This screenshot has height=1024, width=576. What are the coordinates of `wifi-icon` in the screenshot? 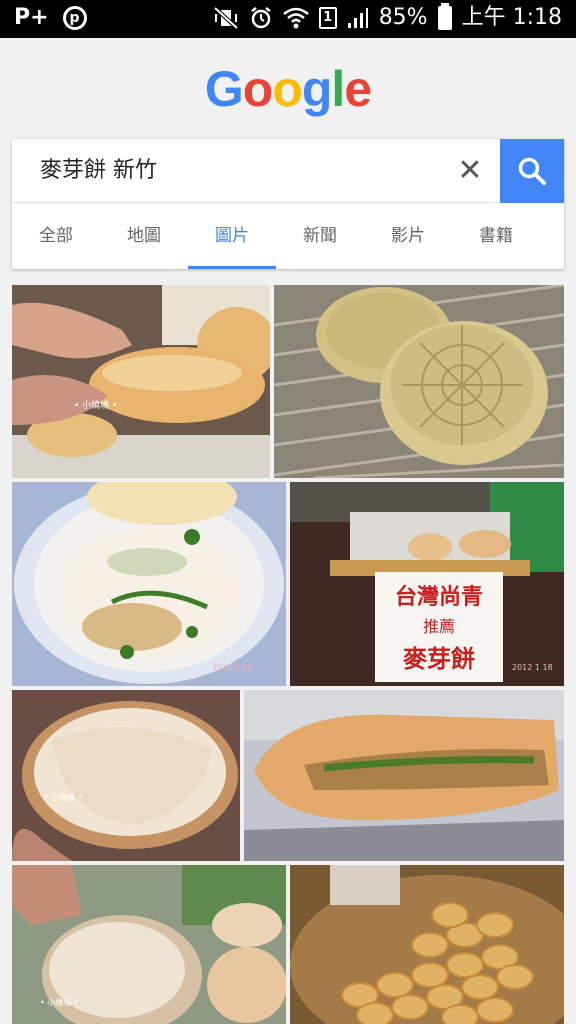 It's located at (295, 18).